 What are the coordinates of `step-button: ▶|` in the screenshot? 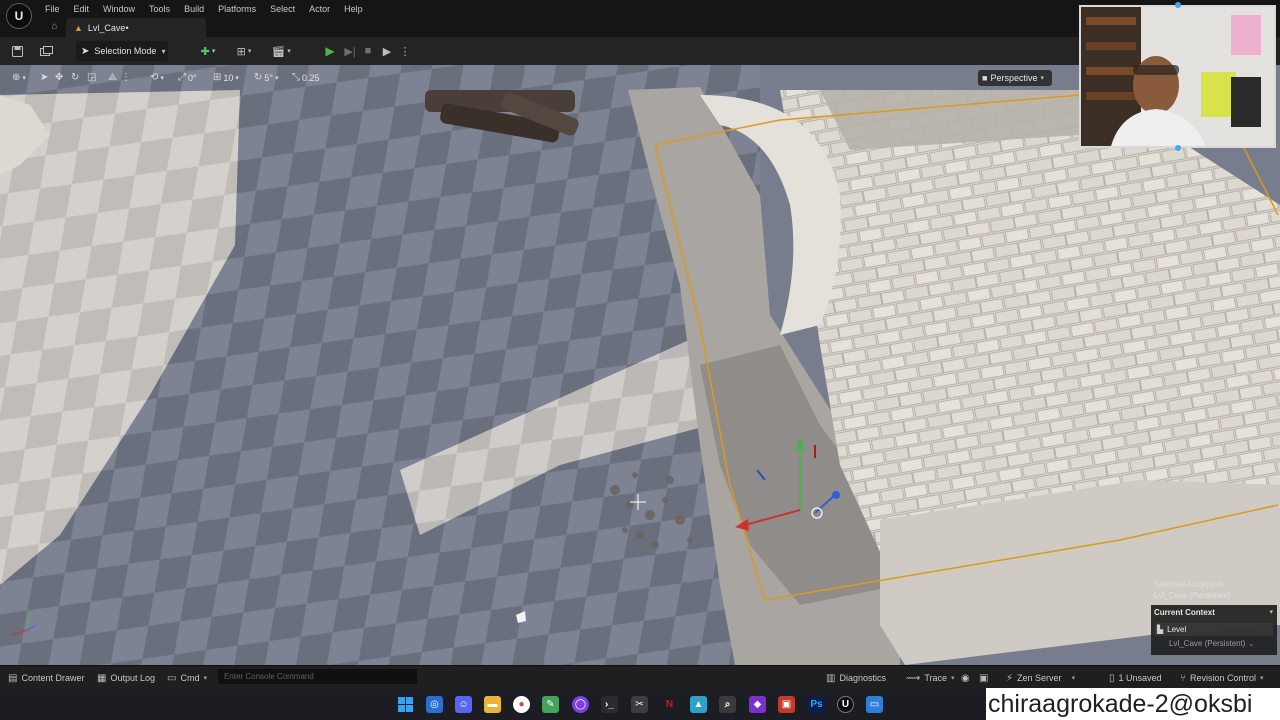 It's located at (350, 51).